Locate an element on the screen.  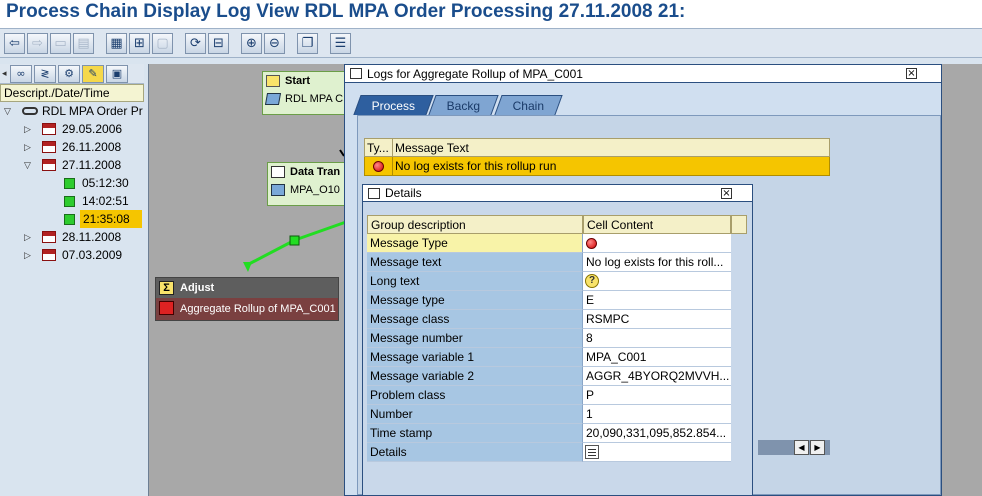
row-cell: E is located at coordinates (657, 300).